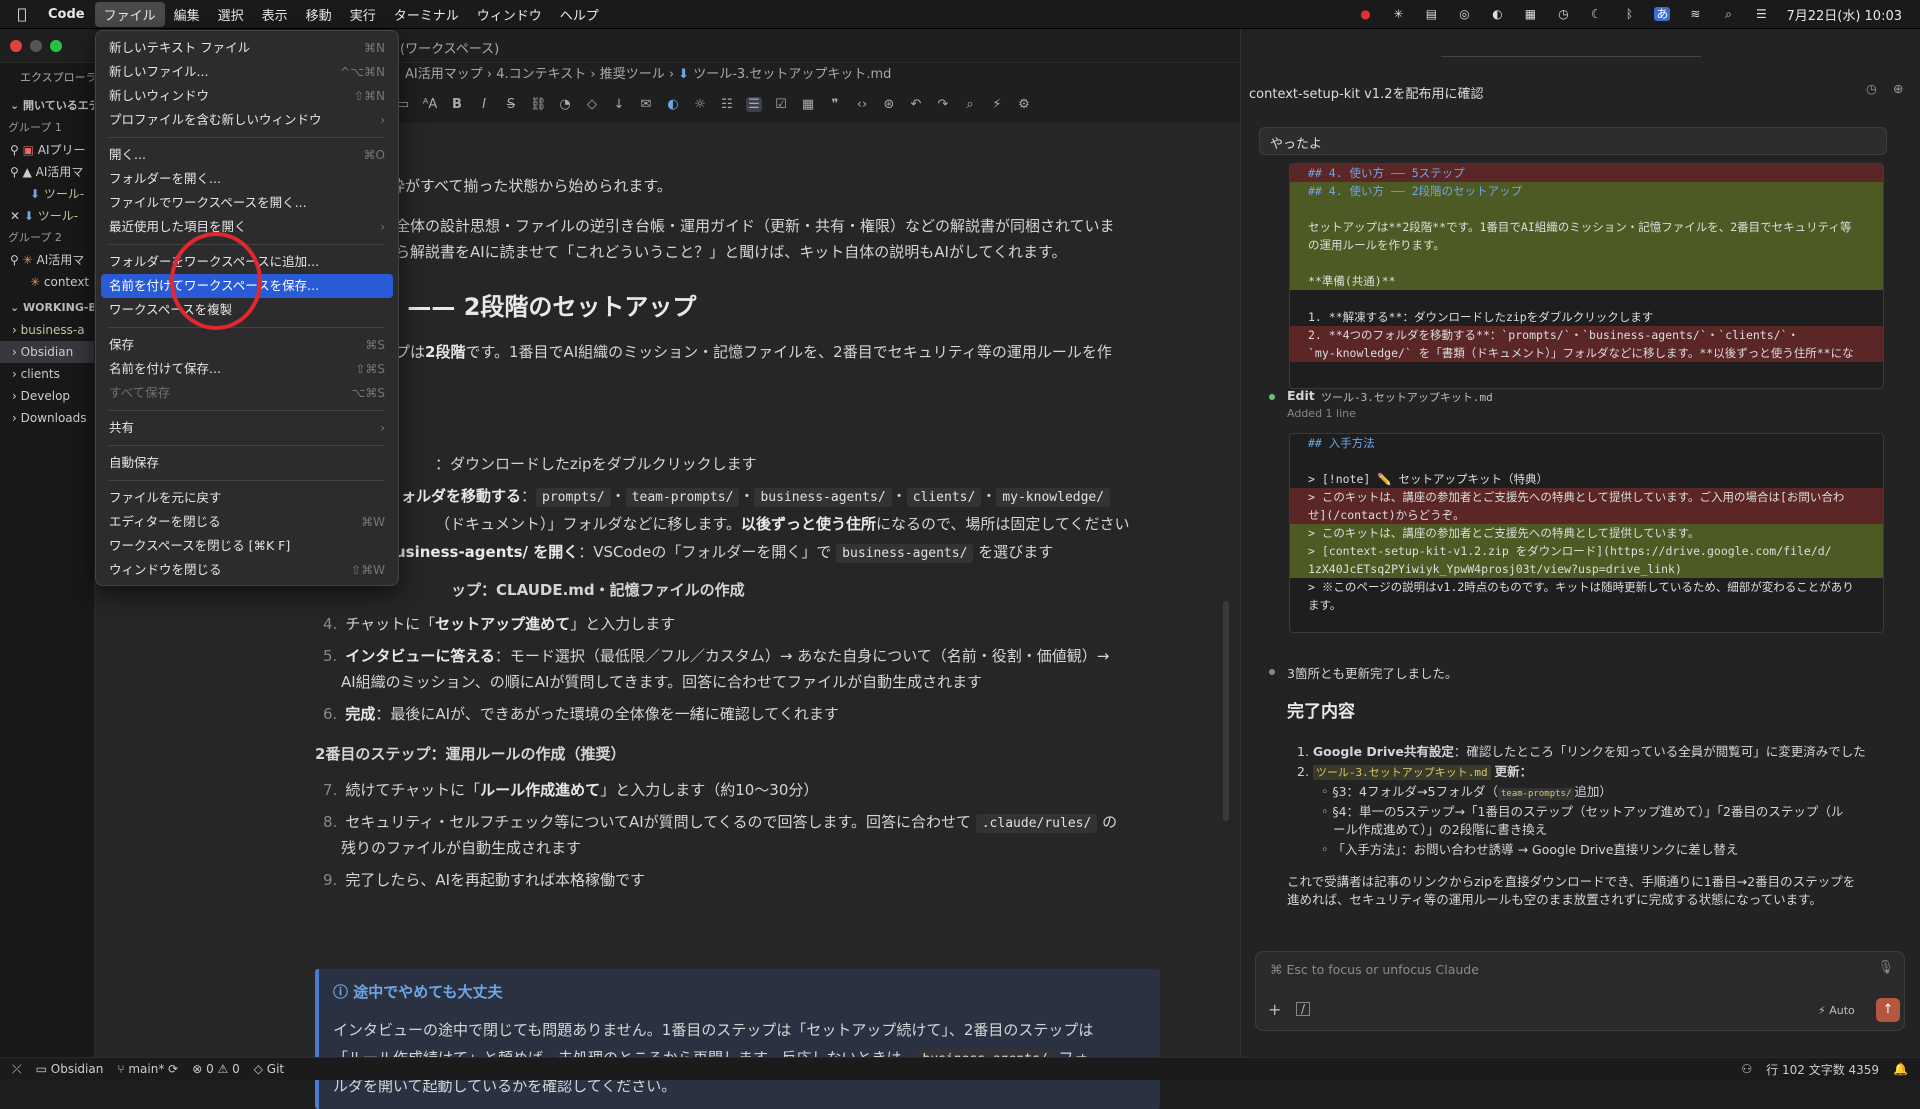  What do you see at coordinates (1629, 14) in the screenshot?
I see `bluetooth-icon: ᛒ` at bounding box center [1629, 14].